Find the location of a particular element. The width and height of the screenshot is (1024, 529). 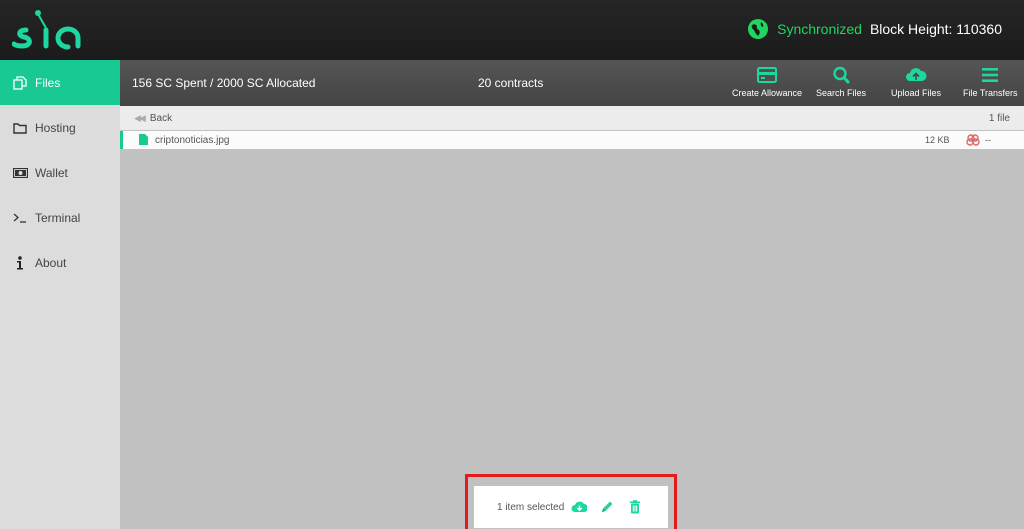

search-files-button: Search Files is located at coordinates (841, 82).